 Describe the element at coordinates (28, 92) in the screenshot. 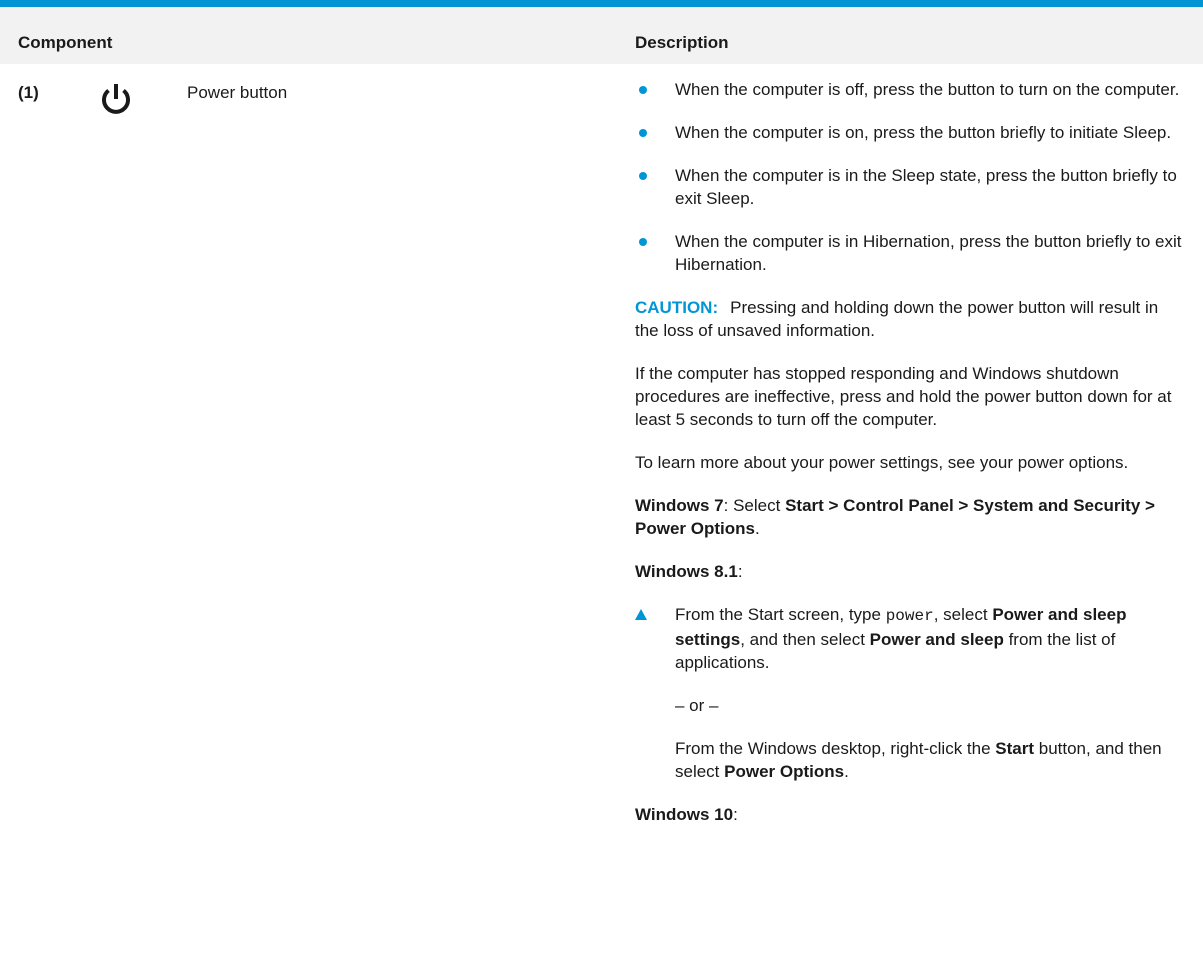

I see `row-number: (1)` at that location.